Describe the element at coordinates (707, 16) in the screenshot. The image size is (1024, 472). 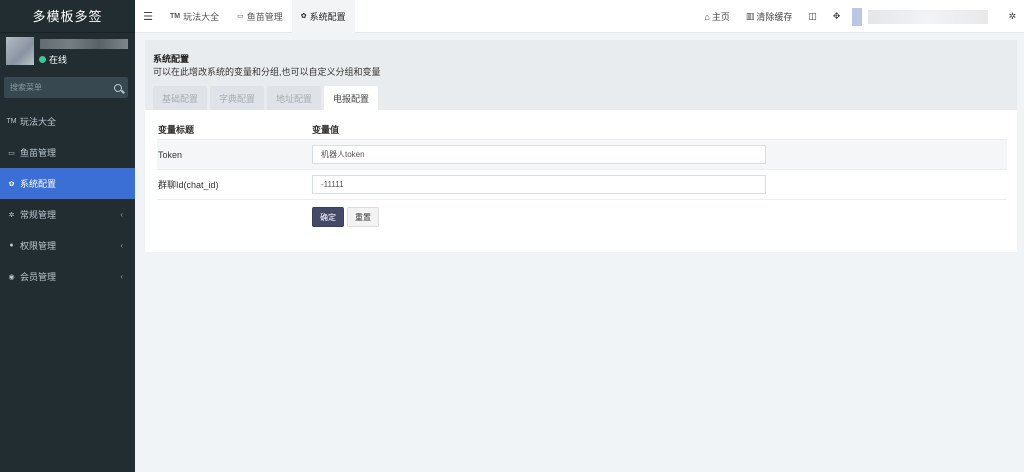
I see `home-icon: ⌂` at that location.